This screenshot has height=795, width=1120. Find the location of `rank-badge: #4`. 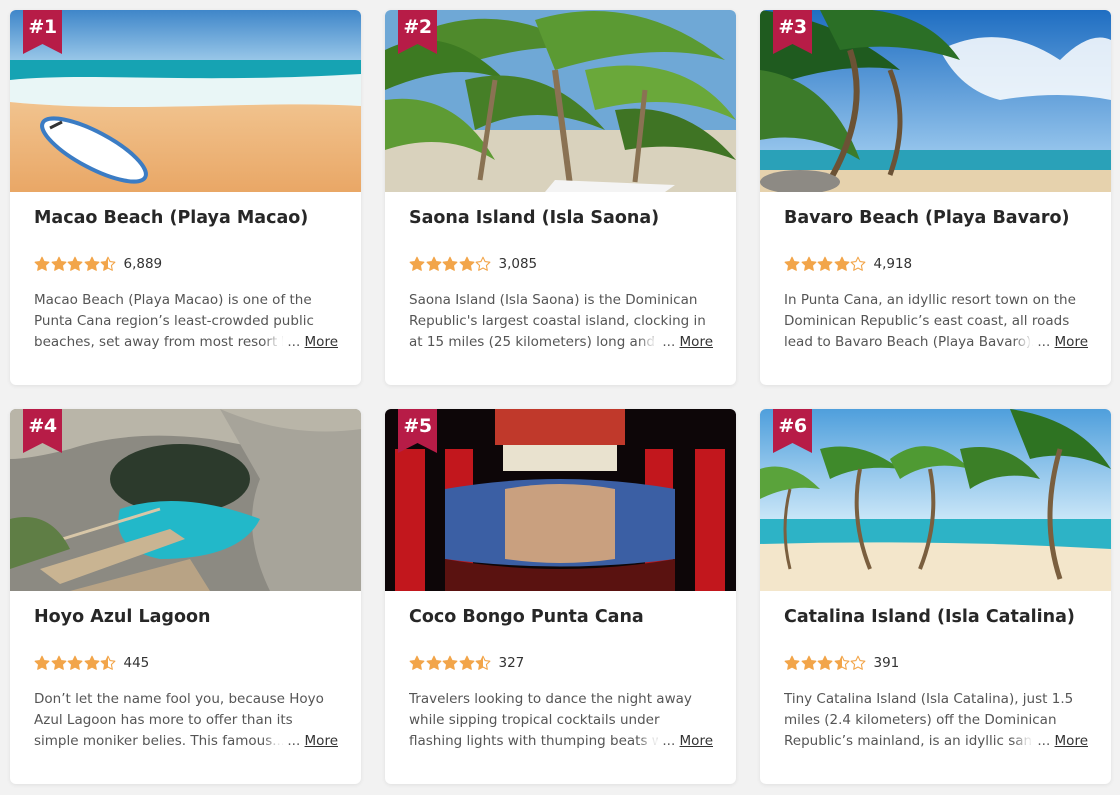

rank-badge: #4 is located at coordinates (42, 431).